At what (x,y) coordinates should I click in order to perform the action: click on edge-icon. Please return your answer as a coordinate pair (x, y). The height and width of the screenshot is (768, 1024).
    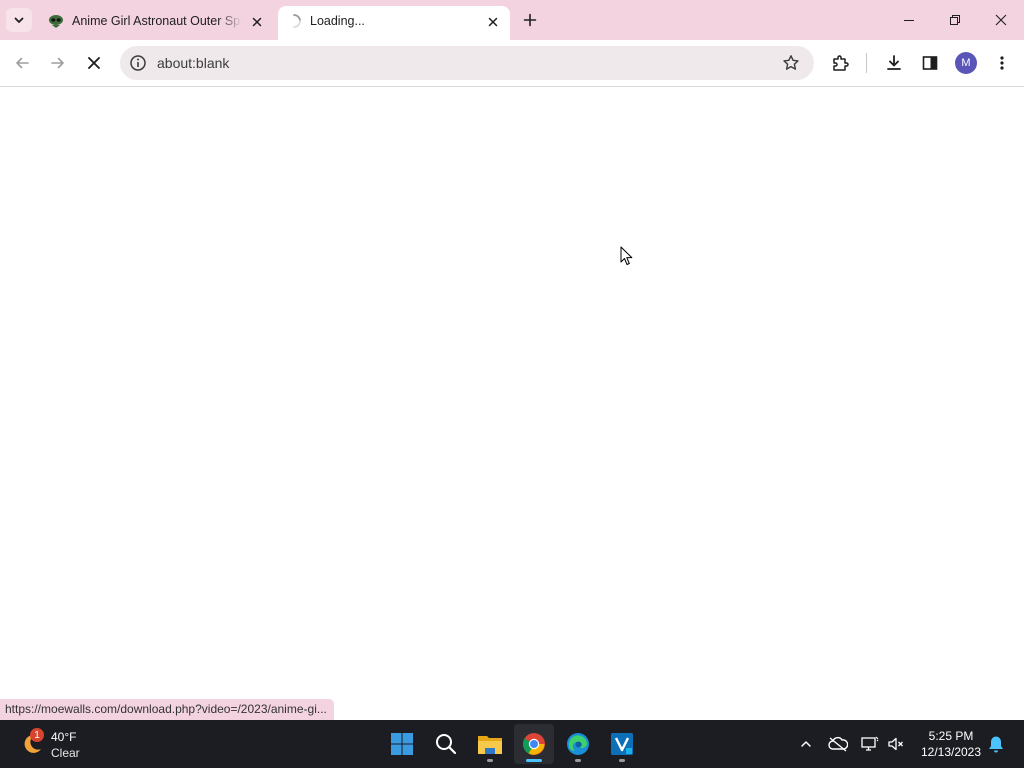
    Looking at the image, I should click on (578, 744).